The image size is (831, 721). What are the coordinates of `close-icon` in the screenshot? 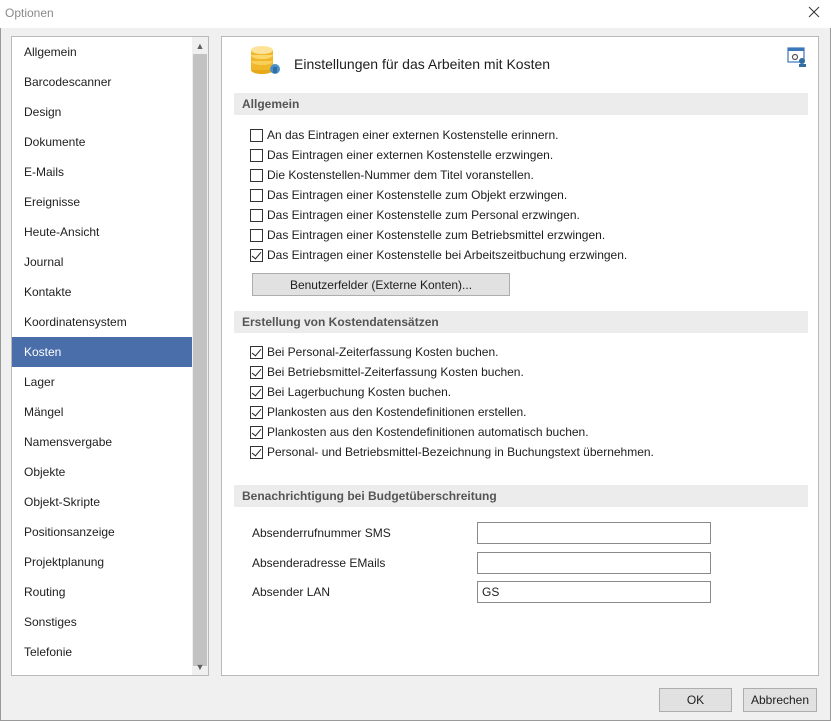 It's located at (814, 12).